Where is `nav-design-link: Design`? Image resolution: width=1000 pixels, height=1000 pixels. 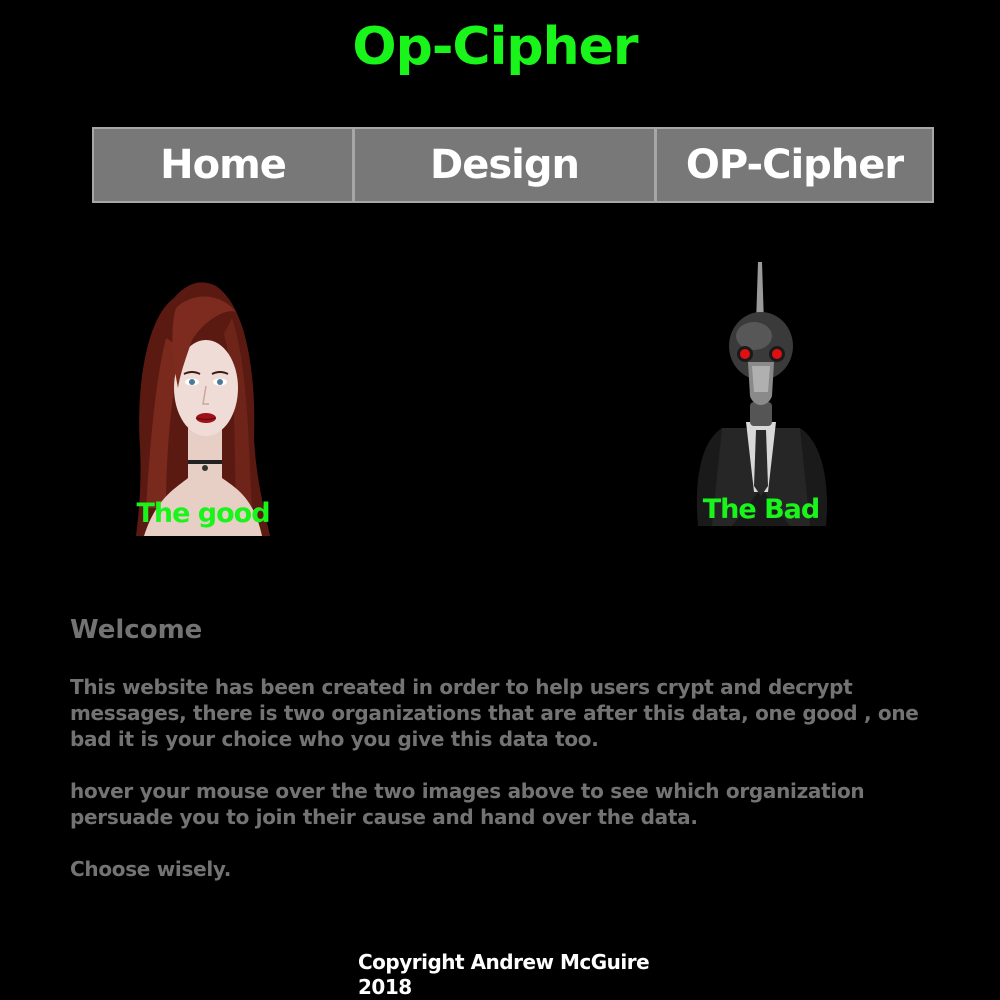 nav-design-link: Design is located at coordinates (503, 165).